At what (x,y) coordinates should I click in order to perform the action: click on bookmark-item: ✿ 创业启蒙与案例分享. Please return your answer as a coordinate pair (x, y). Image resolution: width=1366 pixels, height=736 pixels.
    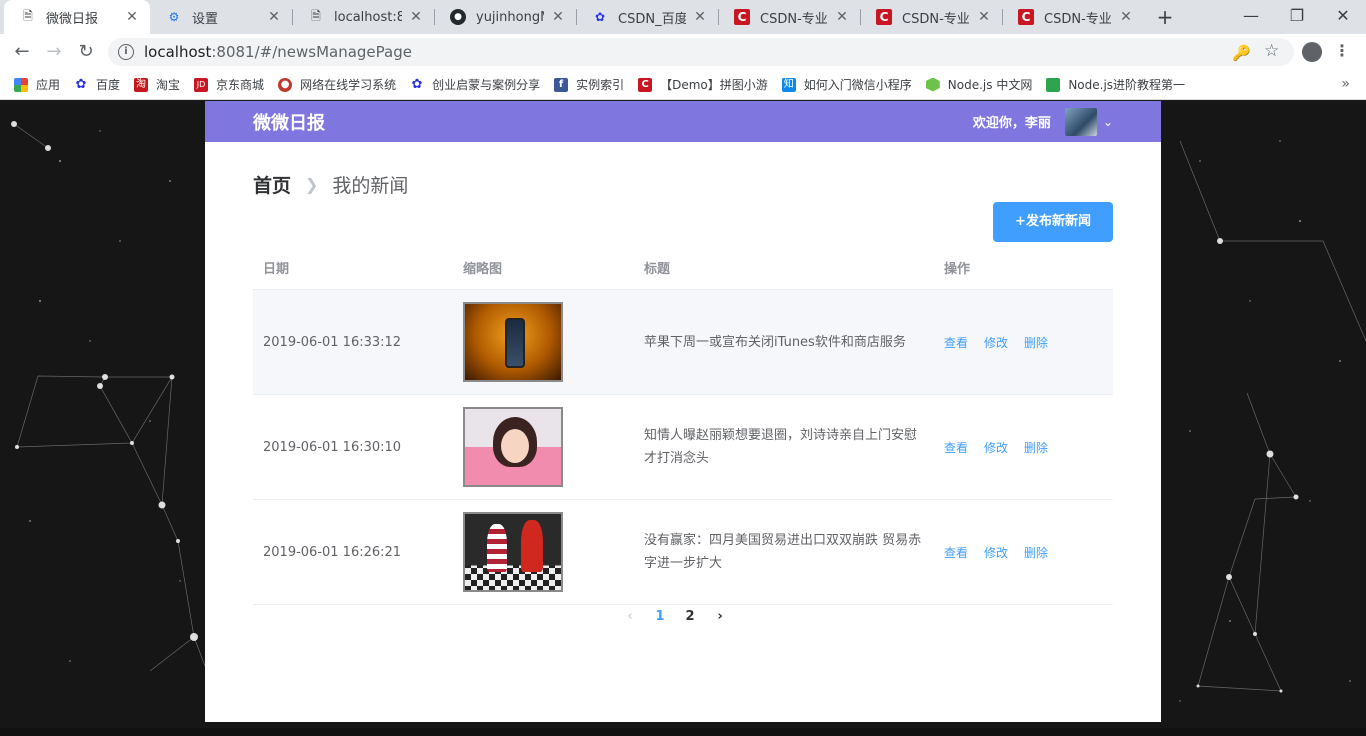
    Looking at the image, I should click on (475, 84).